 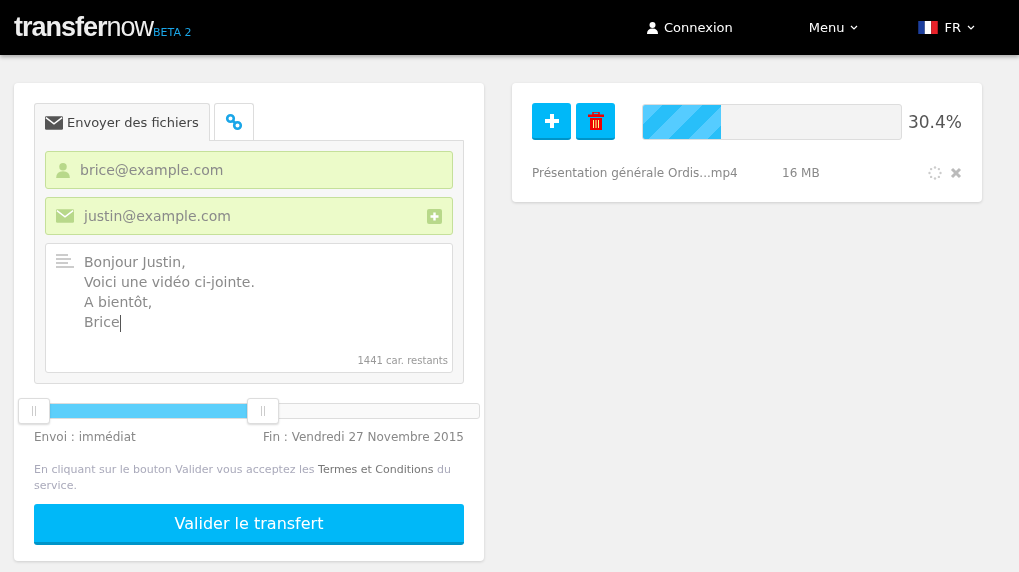 I want to click on file-size: 16 MB, so click(x=801, y=173).